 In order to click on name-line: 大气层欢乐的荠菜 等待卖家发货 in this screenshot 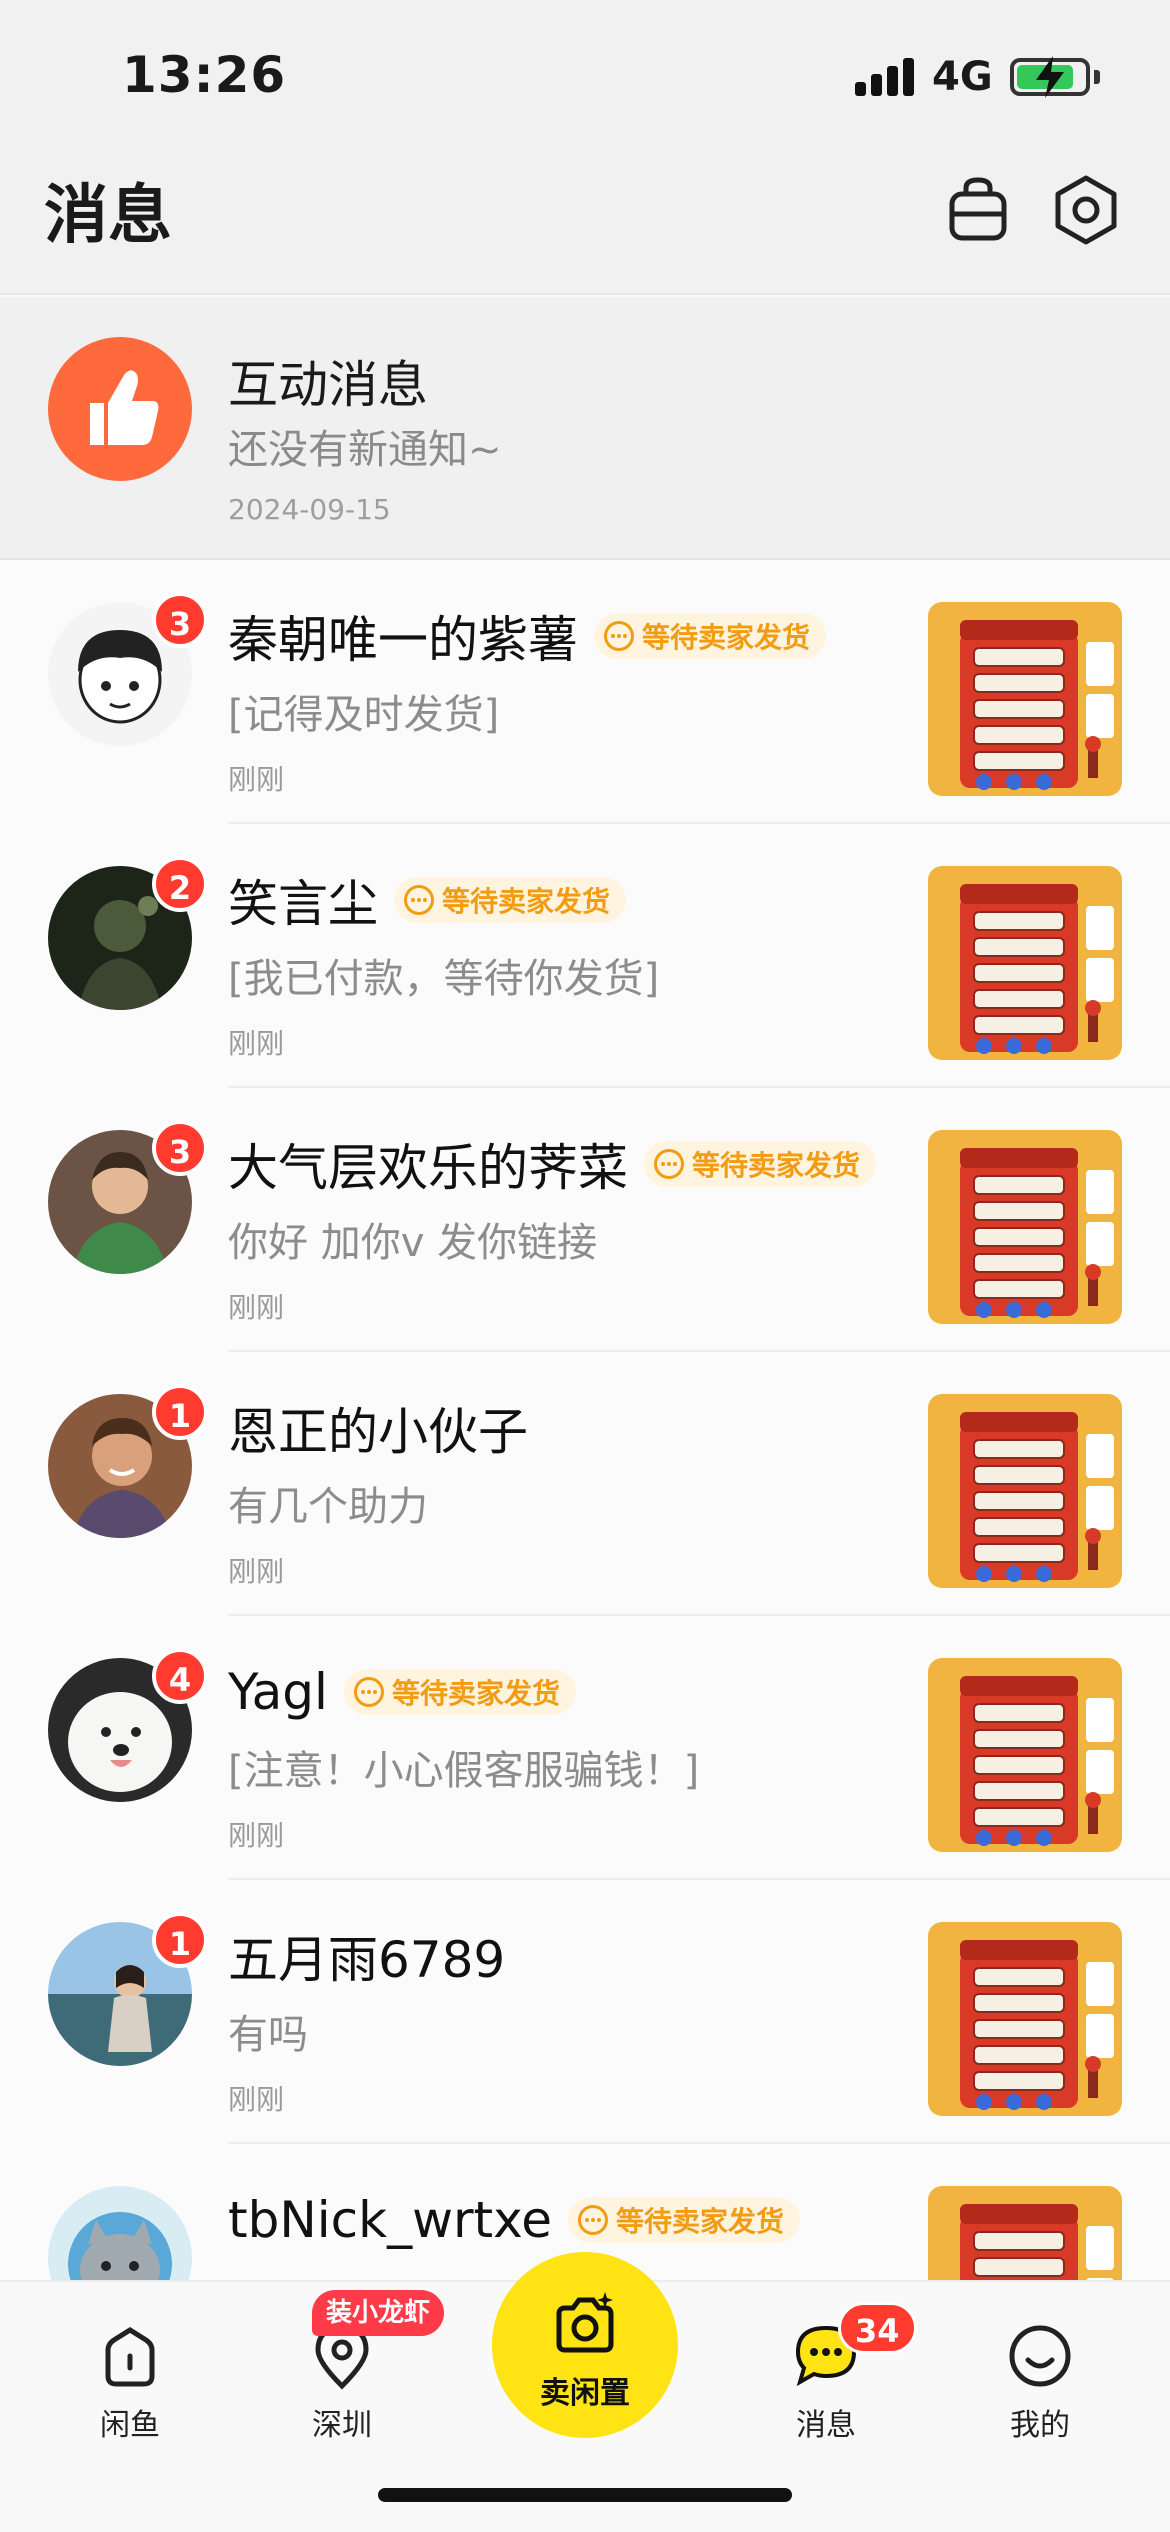, I will do `click(552, 1164)`.